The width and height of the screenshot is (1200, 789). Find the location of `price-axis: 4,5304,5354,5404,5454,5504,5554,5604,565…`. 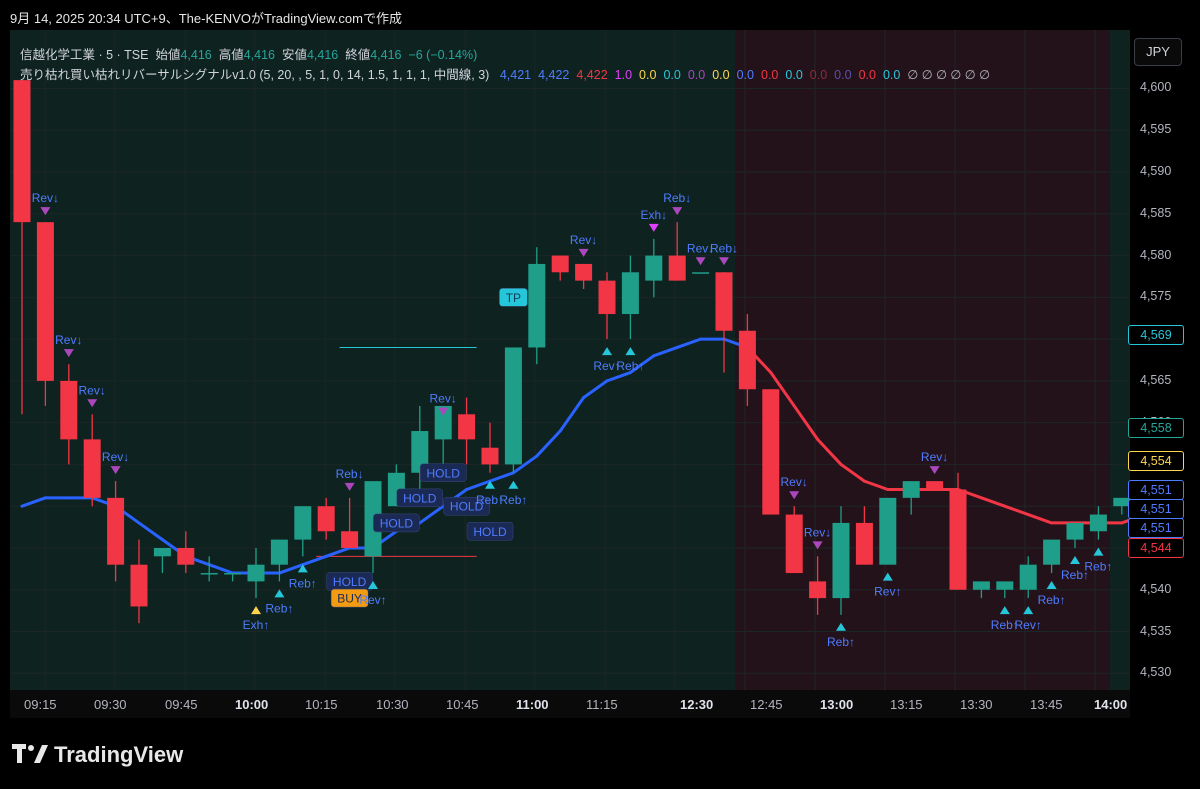

price-axis: 4,5304,5354,5404,5454,5504,5554,5604,565… is located at coordinates (1164, 360).